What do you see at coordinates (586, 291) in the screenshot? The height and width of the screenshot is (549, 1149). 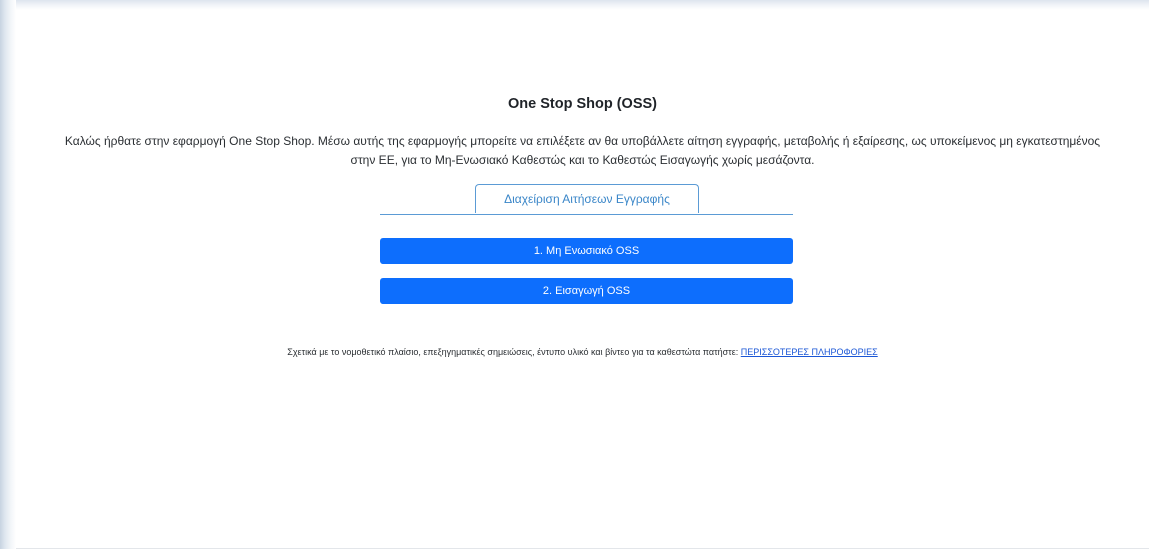 I see `import-oss-button: 2. Εισαγωγή OSS` at bounding box center [586, 291].